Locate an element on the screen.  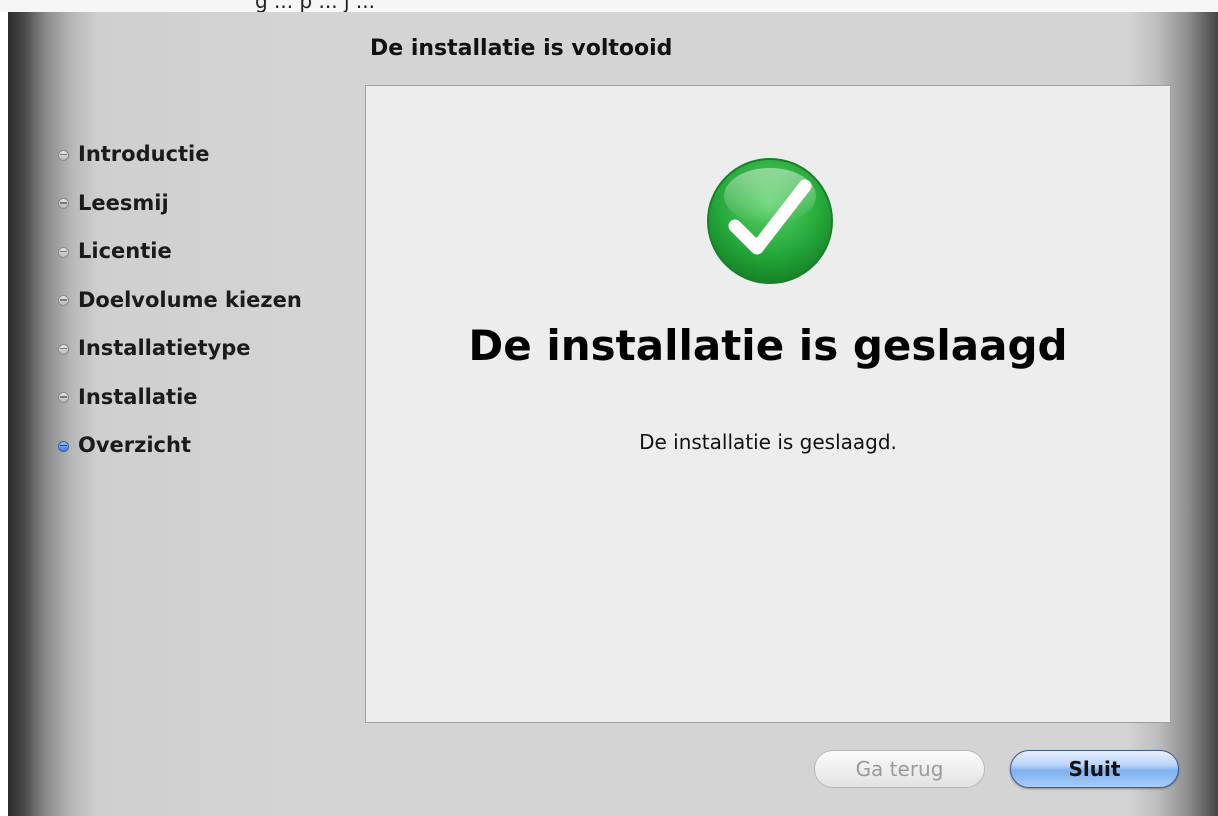
success-message: De installatie is geslaagd. is located at coordinates (768, 442).